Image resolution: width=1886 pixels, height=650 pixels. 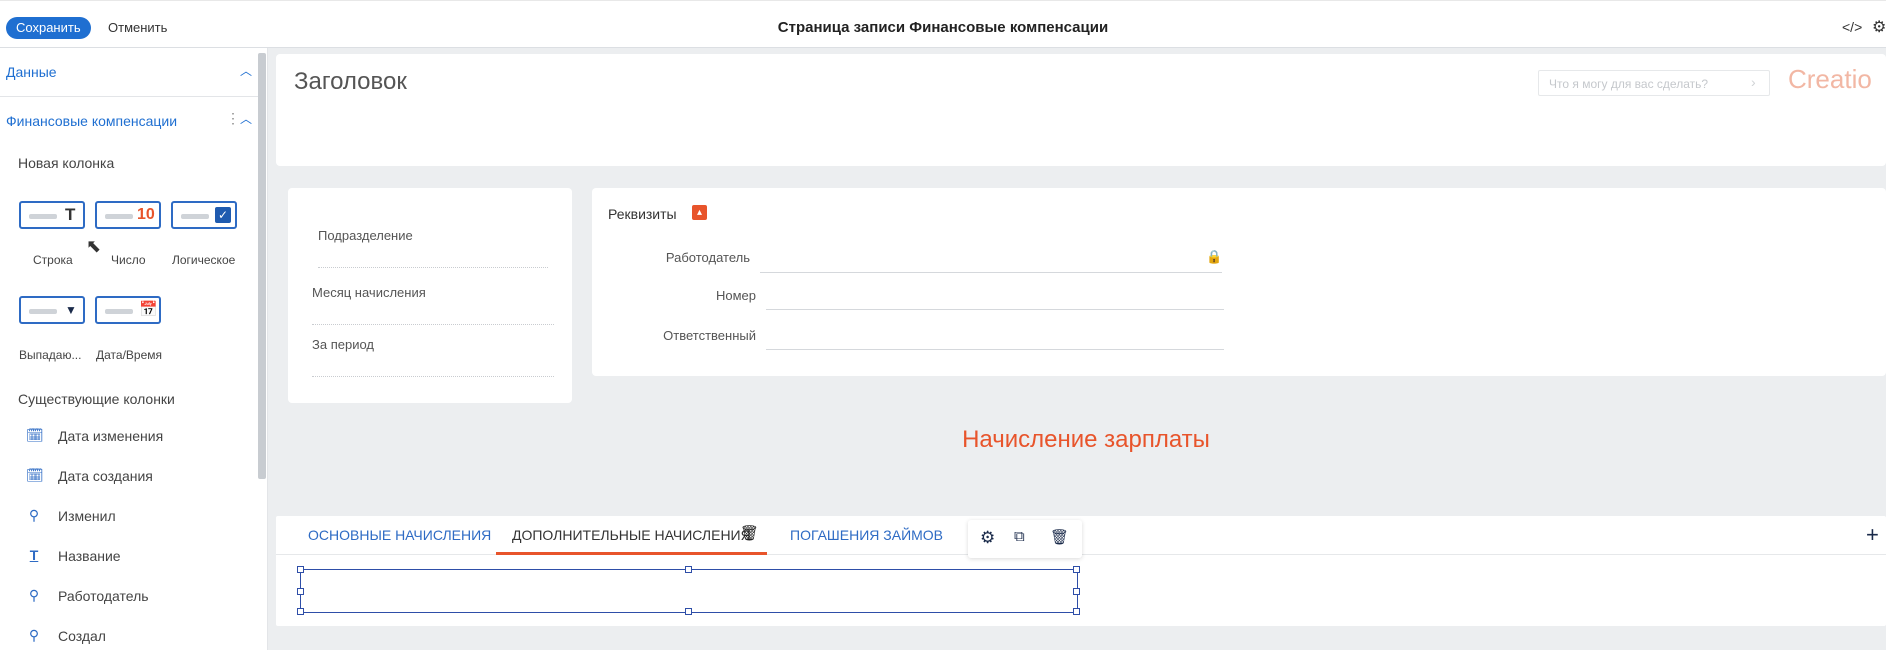 I want to click on tile-label: Строка, so click(x=53, y=260).